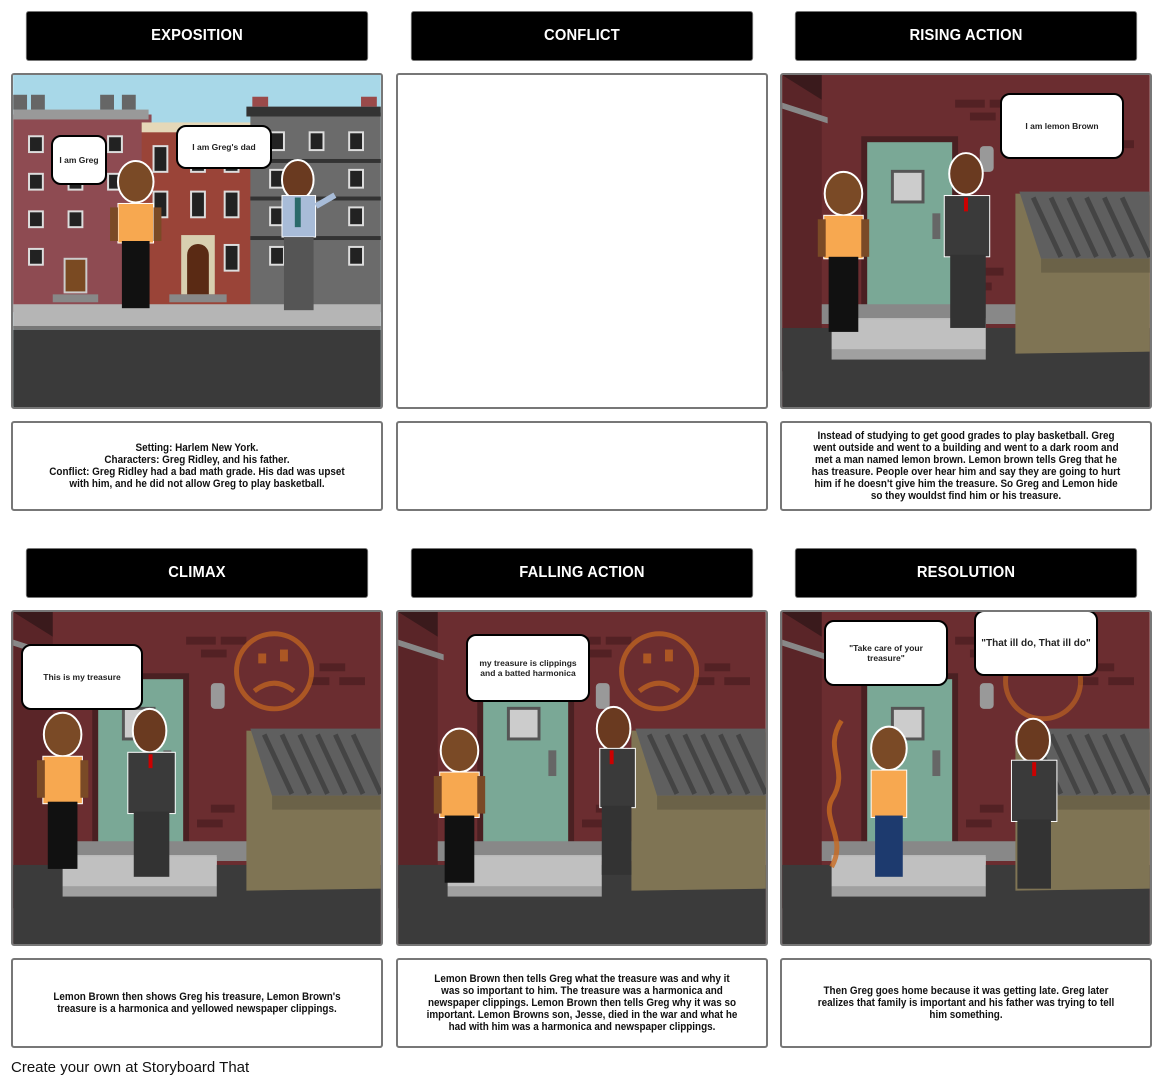 This screenshot has width=1165, height=1087. What do you see at coordinates (79, 160) in the screenshot?
I see `speech-bubble-greg: I am Greg` at bounding box center [79, 160].